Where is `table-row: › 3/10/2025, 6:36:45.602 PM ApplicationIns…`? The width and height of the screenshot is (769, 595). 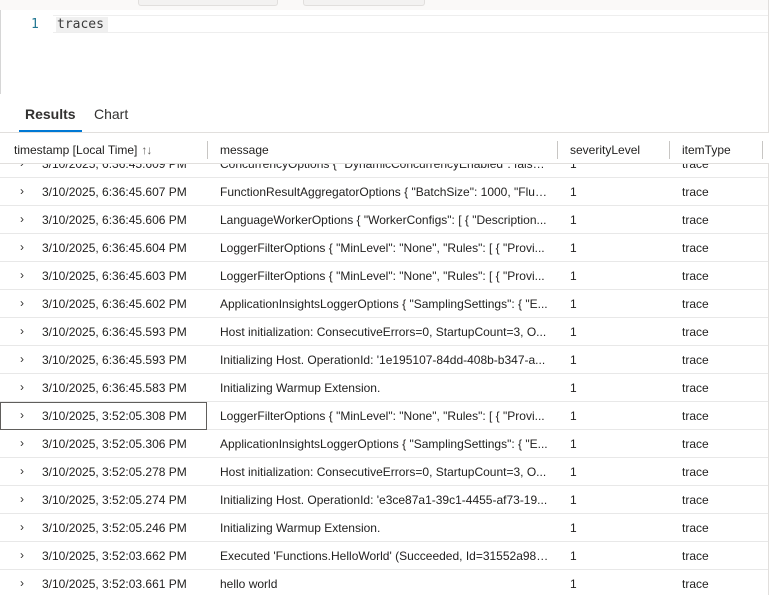
table-row: › 3/10/2025, 6:36:45.602 PM ApplicationIns… is located at coordinates (384, 304).